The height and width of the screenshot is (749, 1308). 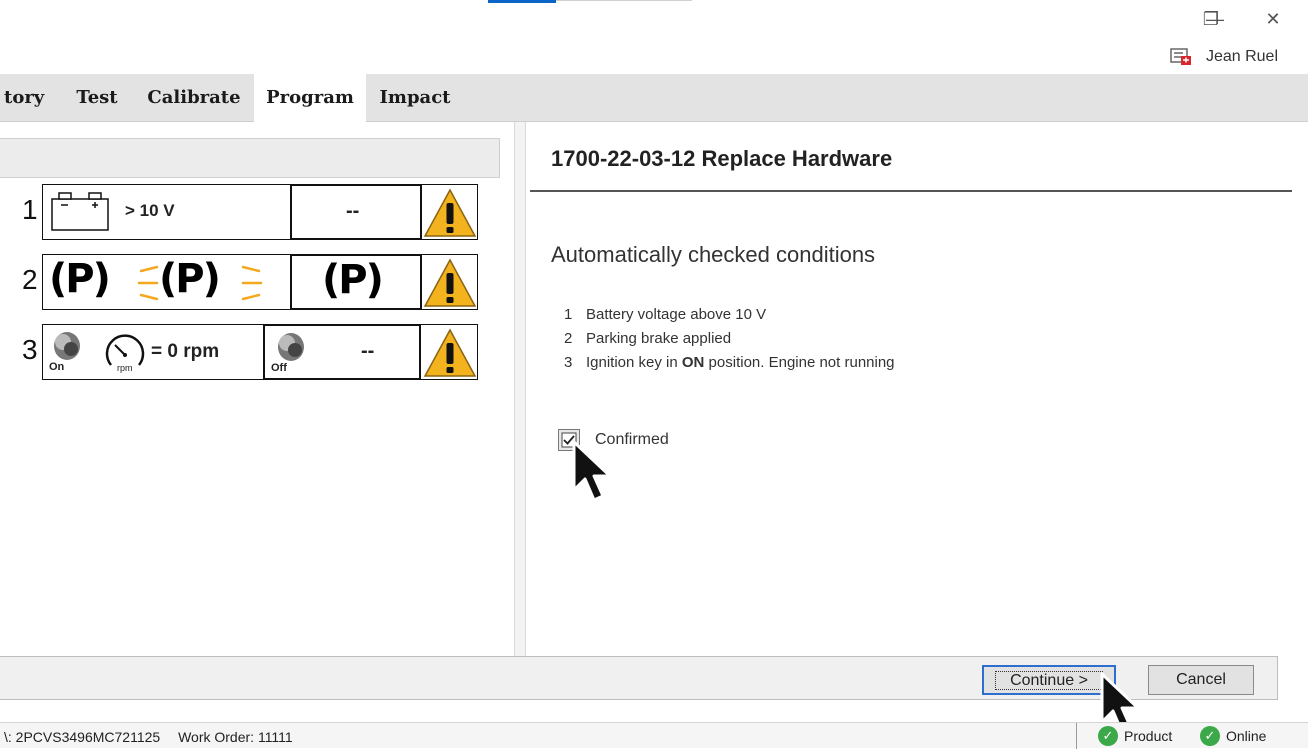 I want to click on battery-value-cell: --, so click(x=356, y=212).